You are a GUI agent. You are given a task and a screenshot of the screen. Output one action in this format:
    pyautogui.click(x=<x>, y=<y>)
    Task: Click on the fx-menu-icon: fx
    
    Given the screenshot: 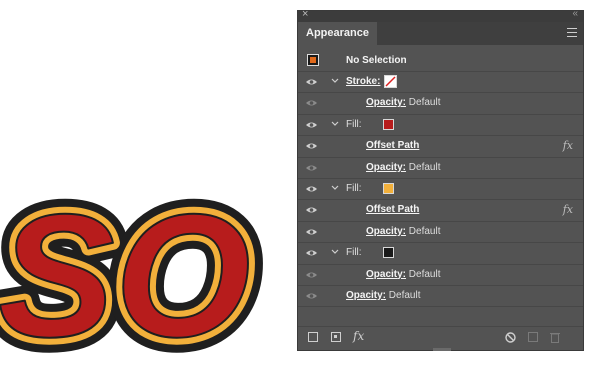 What is the action you would take?
    pyautogui.click(x=358, y=336)
    